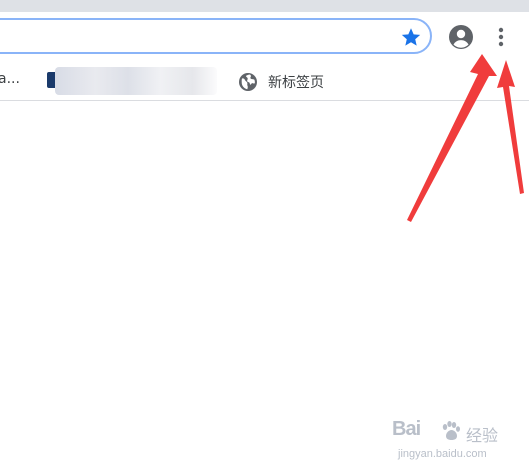 The width and height of the screenshot is (529, 469). Describe the element at coordinates (296, 83) in the screenshot. I see `bookmark-label-new-tab: 新标签页` at that location.